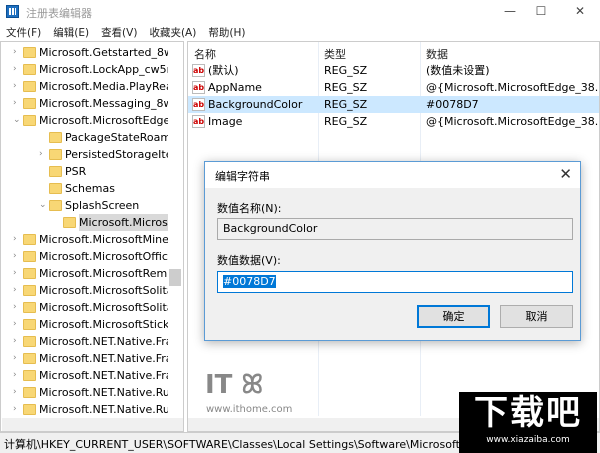 This screenshot has height=453, width=600. Describe the element at coordinates (103, 256) in the screenshot. I see `tree-item-label: Microsoft.MicrosoftOffic` at that location.